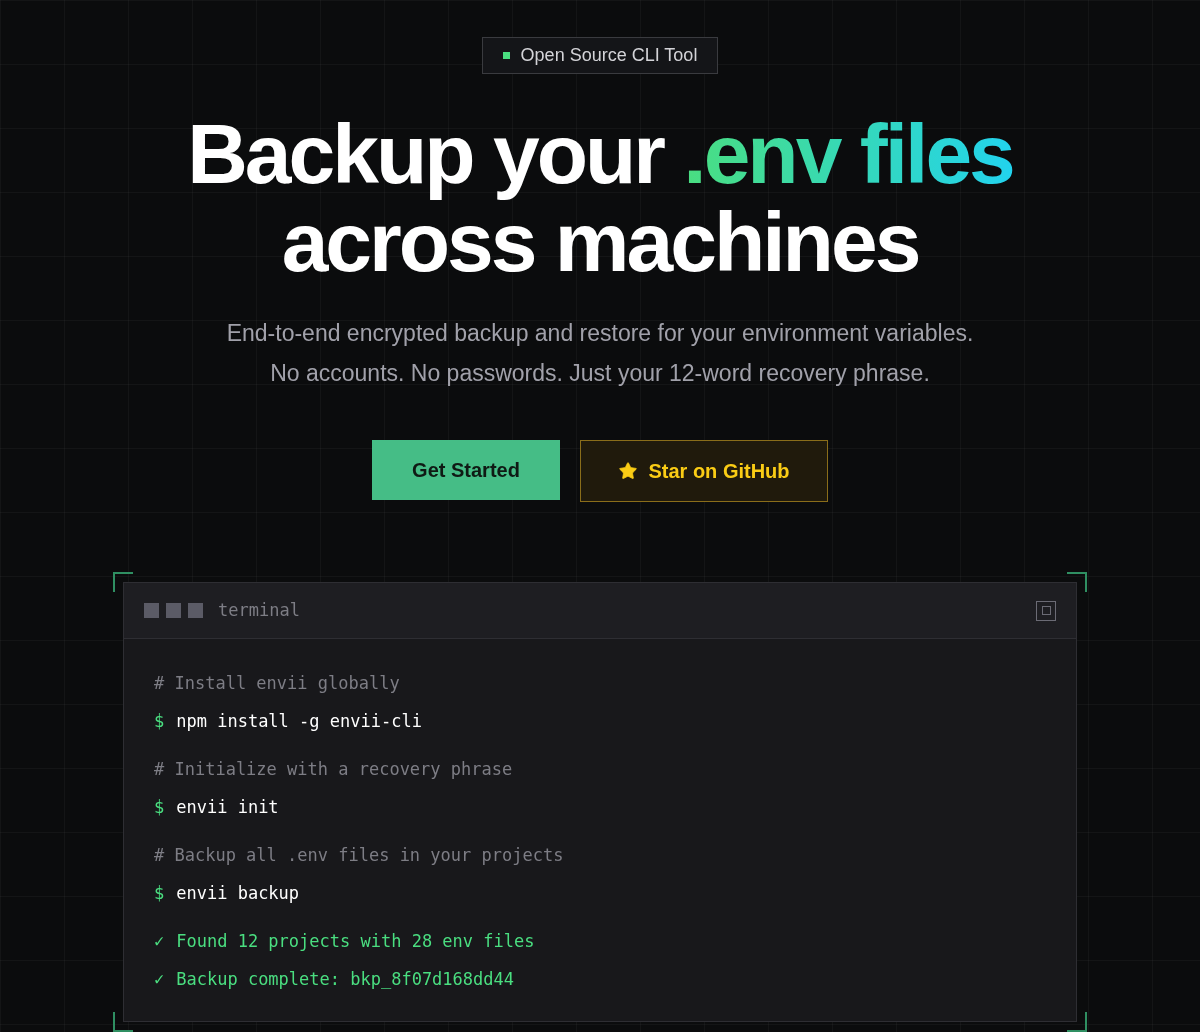  Describe the element at coordinates (704, 471) in the screenshot. I see `star-button: Star on GitHub` at that location.